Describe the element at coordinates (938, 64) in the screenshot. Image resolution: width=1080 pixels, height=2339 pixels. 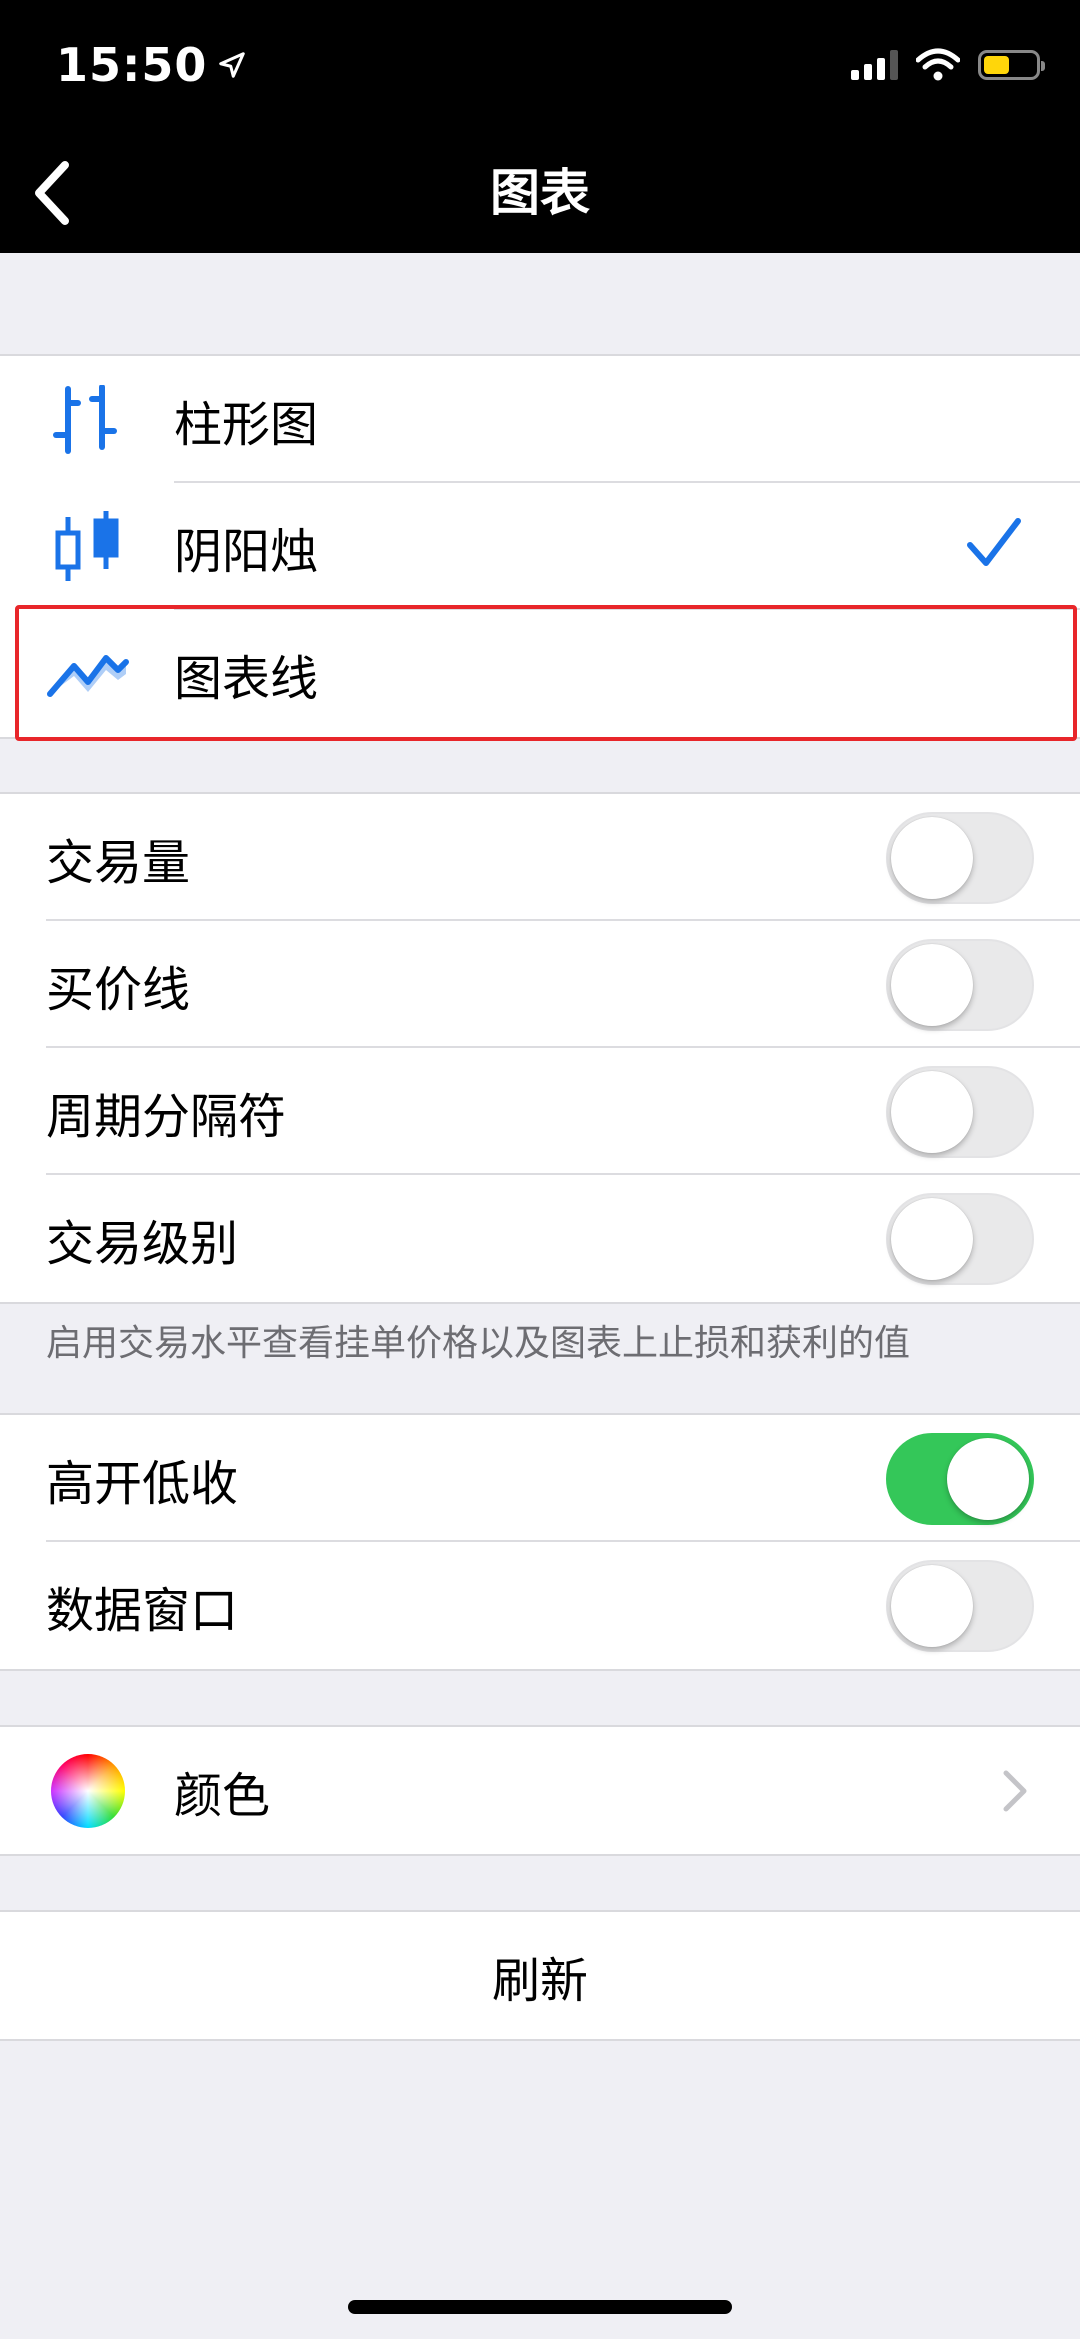
I see `wifi-icon` at that location.